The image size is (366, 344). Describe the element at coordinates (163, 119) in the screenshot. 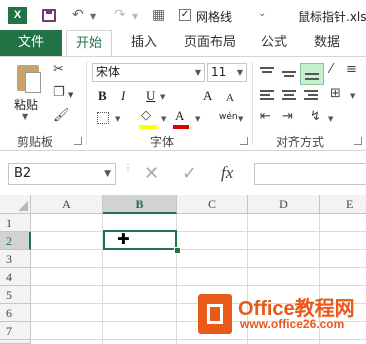

I see `fill-dropdown-icon: ▼` at that location.